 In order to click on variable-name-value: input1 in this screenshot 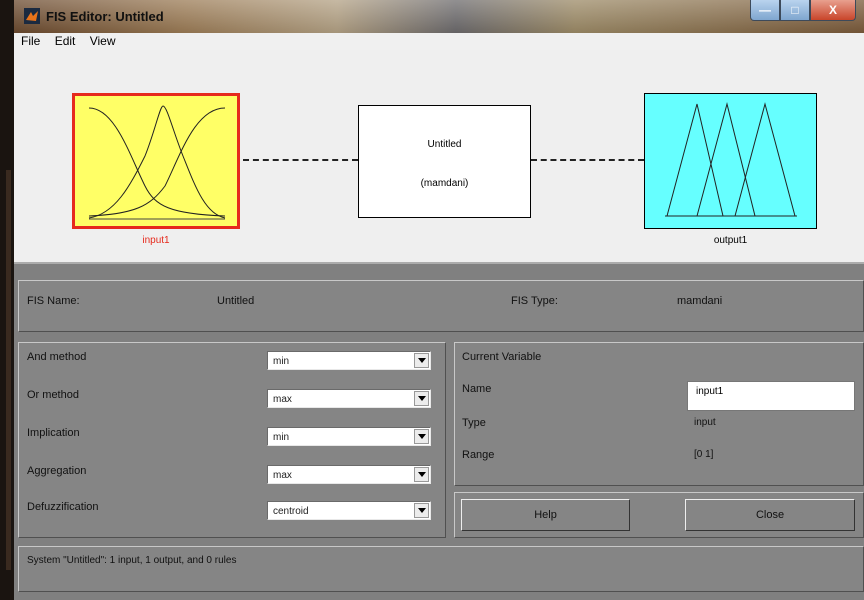, I will do `click(710, 391)`.